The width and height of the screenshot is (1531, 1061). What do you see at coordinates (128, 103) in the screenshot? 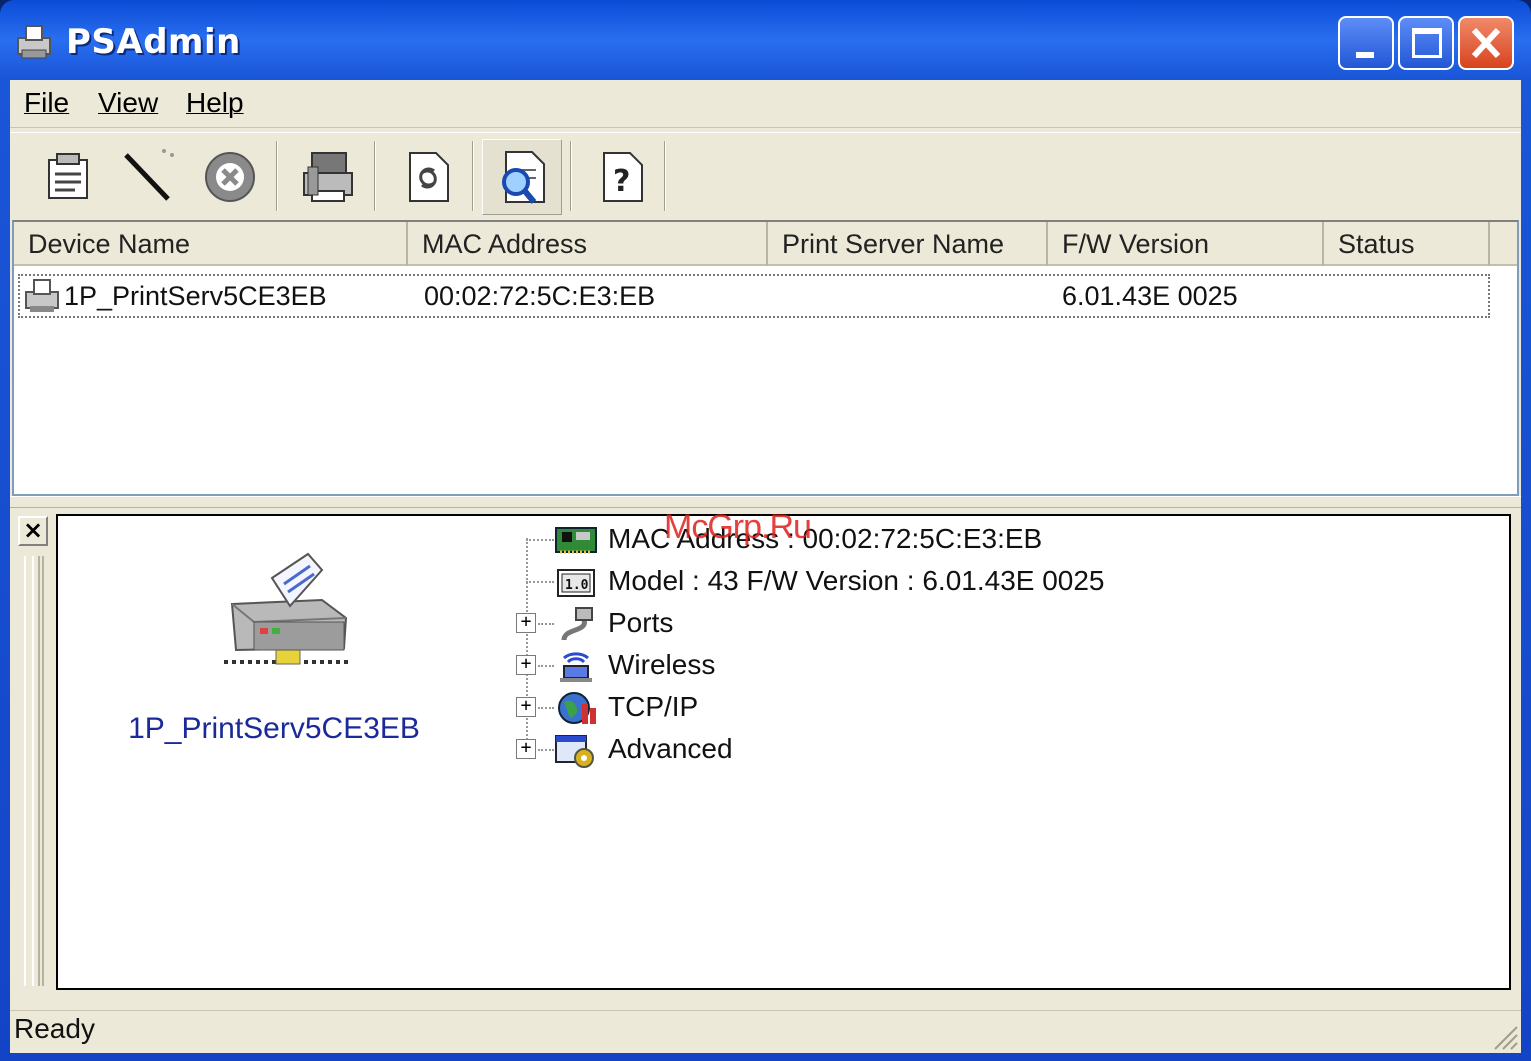
I see `menu-view: View` at bounding box center [128, 103].